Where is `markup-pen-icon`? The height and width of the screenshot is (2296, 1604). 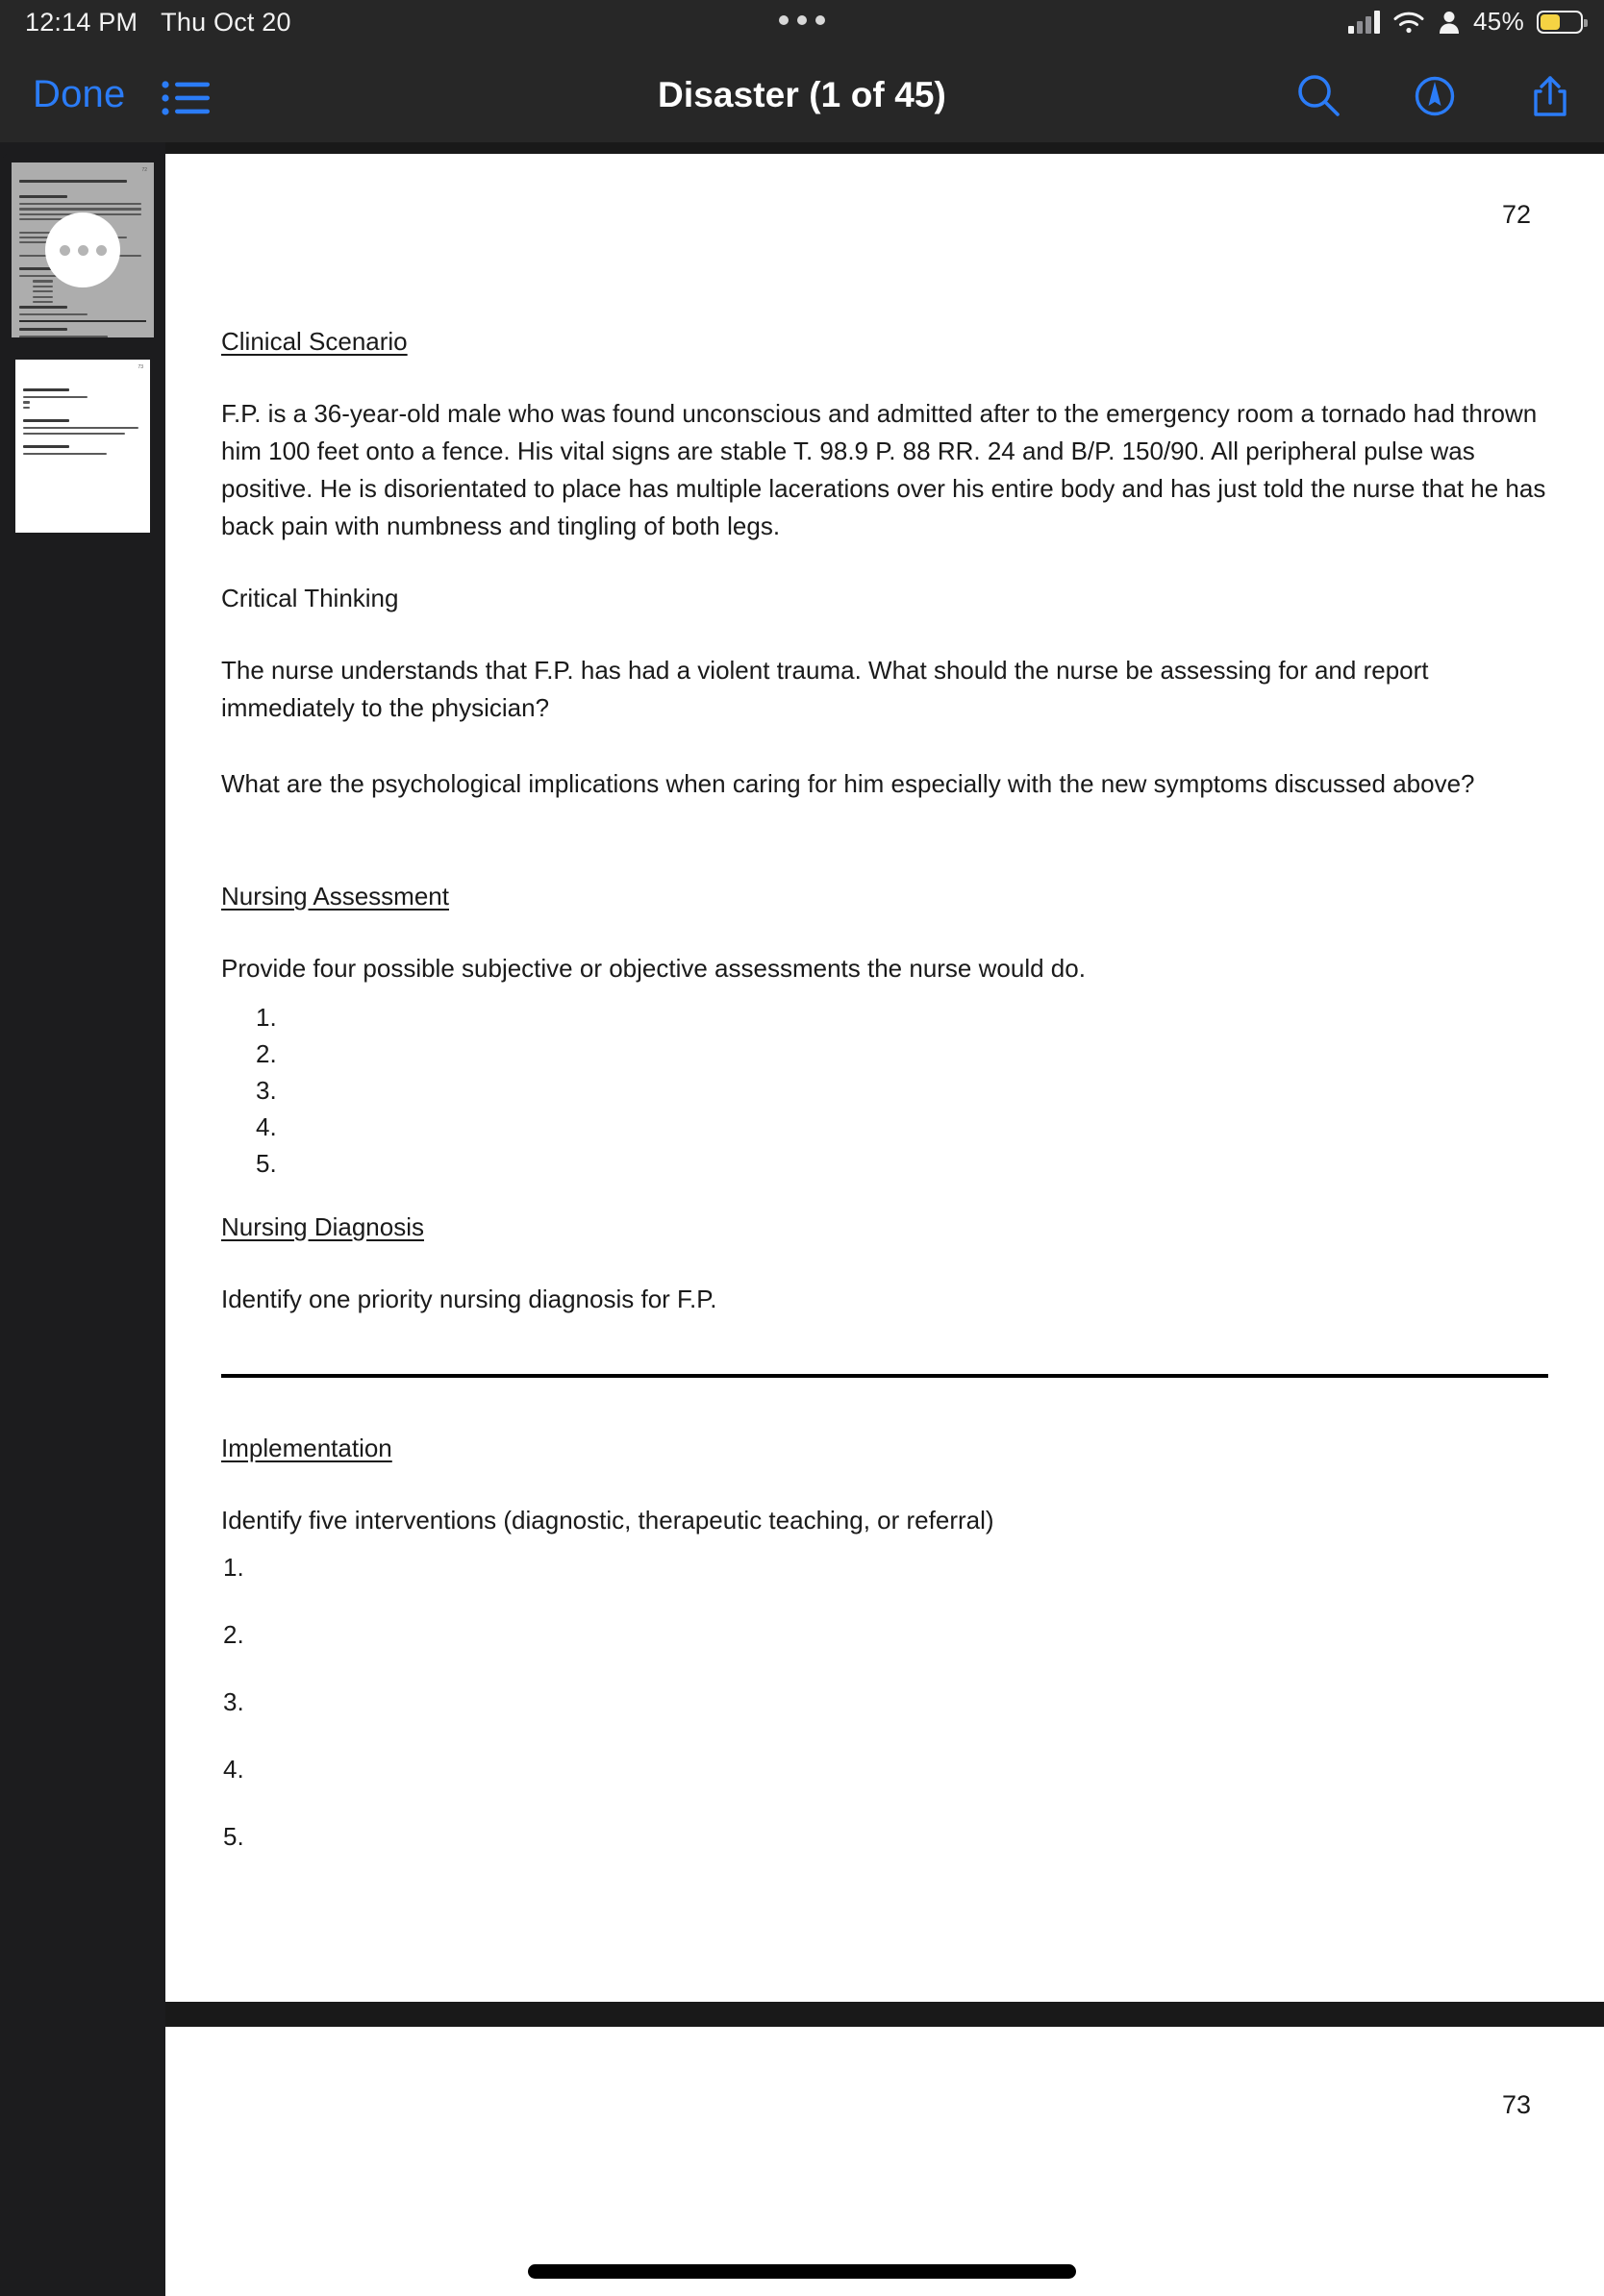 markup-pen-icon is located at coordinates (1435, 96).